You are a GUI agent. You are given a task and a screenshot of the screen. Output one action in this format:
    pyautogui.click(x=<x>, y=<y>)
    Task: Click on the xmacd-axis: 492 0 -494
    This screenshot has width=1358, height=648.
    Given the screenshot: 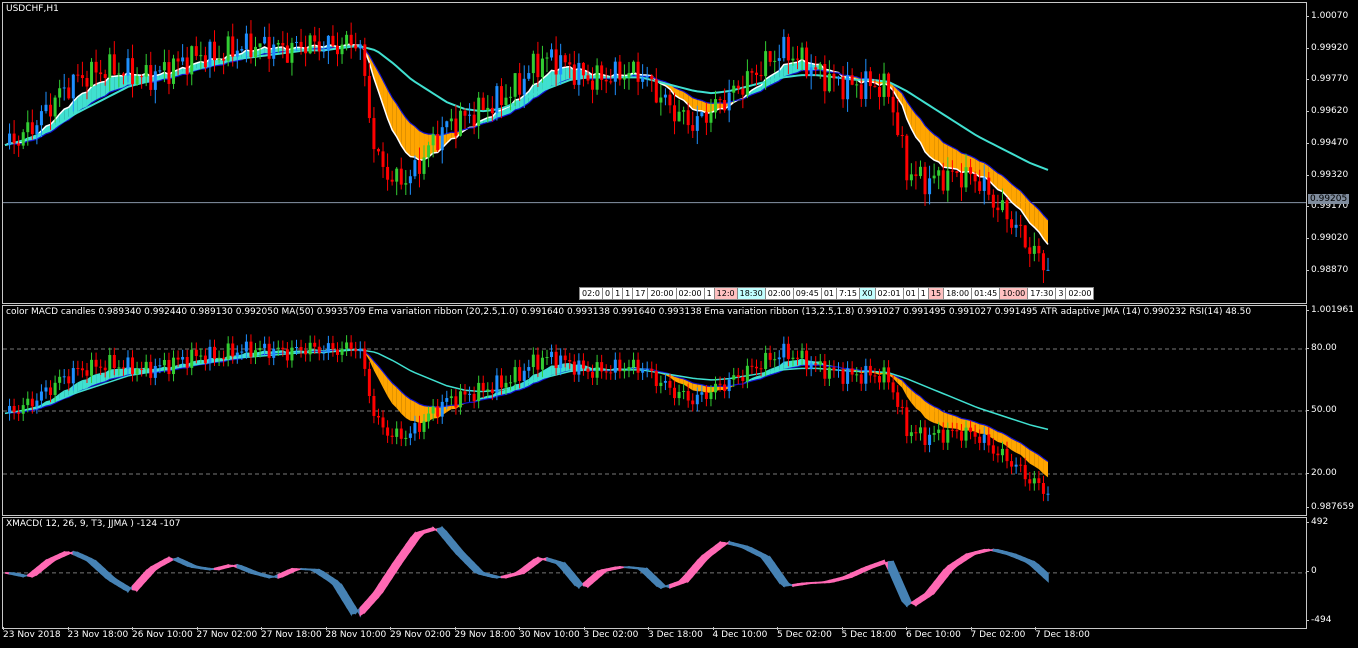 What is the action you would take?
    pyautogui.click(x=1331, y=573)
    